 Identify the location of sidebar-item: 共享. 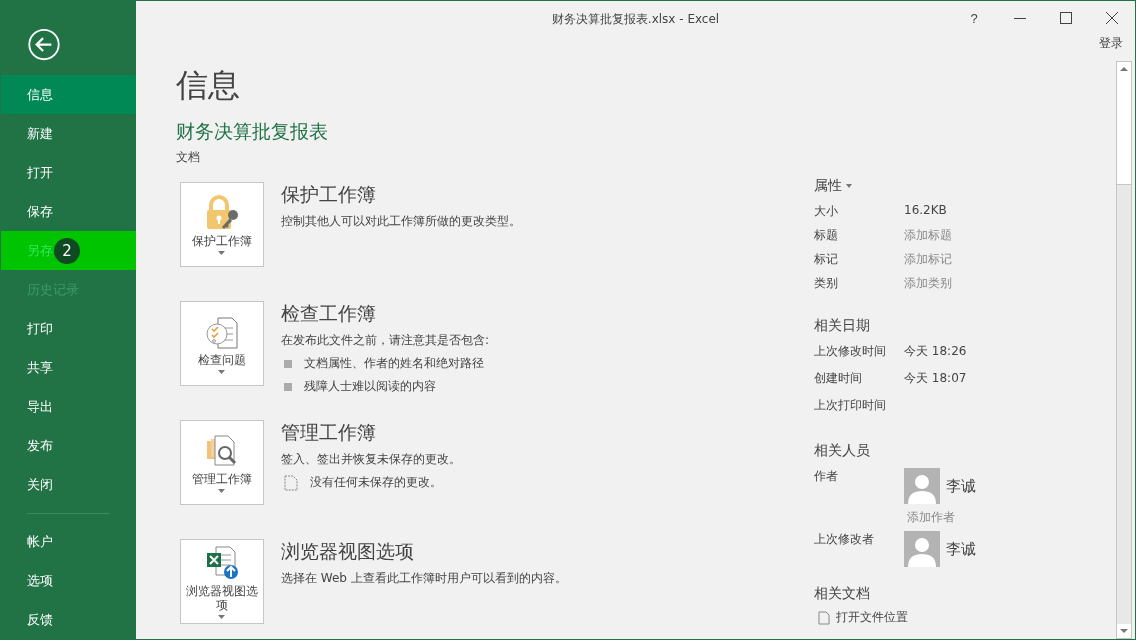
(68, 368).